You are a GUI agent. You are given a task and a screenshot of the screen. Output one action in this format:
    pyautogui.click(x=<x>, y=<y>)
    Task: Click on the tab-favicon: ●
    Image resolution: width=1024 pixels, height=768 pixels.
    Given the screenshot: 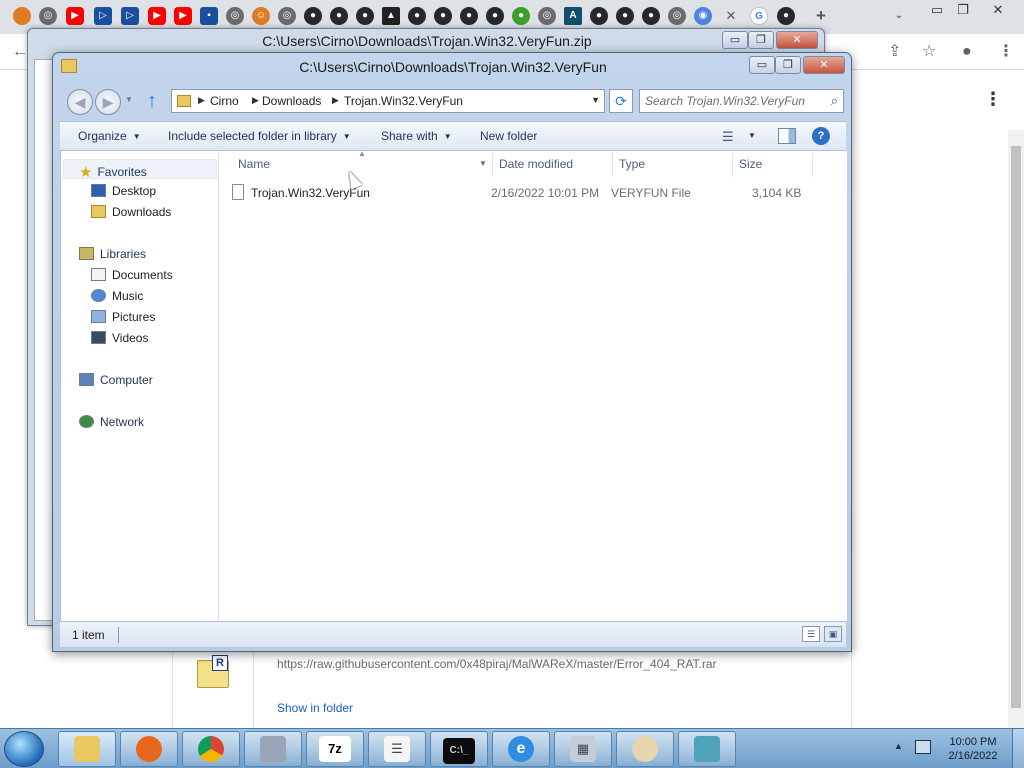 What is the action you would take?
    pyautogui.click(x=521, y=16)
    